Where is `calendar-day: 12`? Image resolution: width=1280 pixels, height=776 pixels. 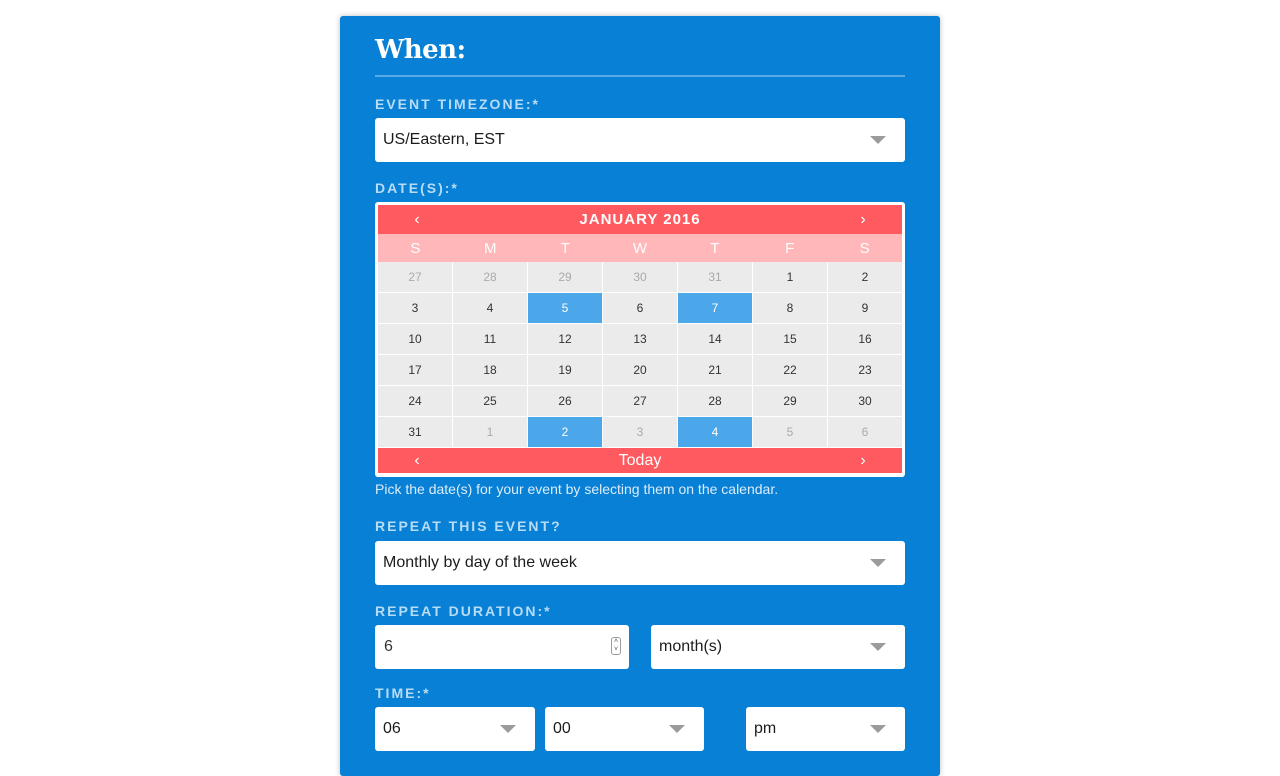
calendar-day: 12 is located at coordinates (565, 339).